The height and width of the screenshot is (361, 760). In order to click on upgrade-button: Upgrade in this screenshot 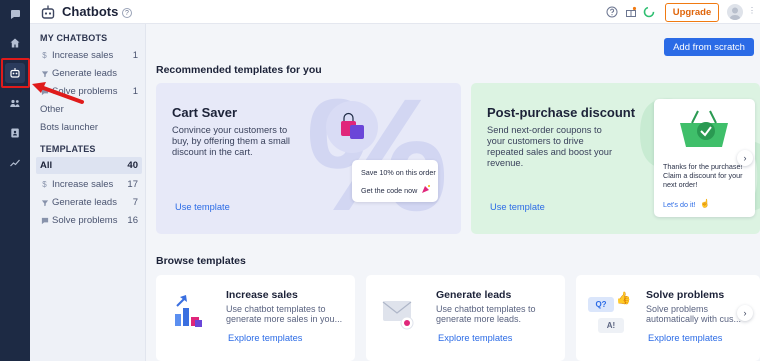, I will do `click(692, 12)`.